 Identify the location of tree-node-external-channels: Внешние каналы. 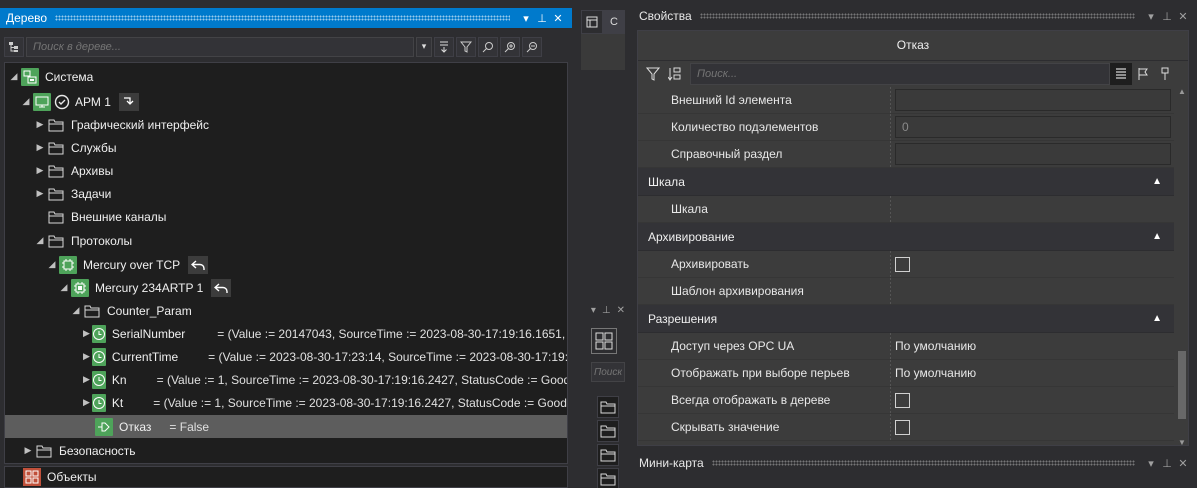
(286, 216).